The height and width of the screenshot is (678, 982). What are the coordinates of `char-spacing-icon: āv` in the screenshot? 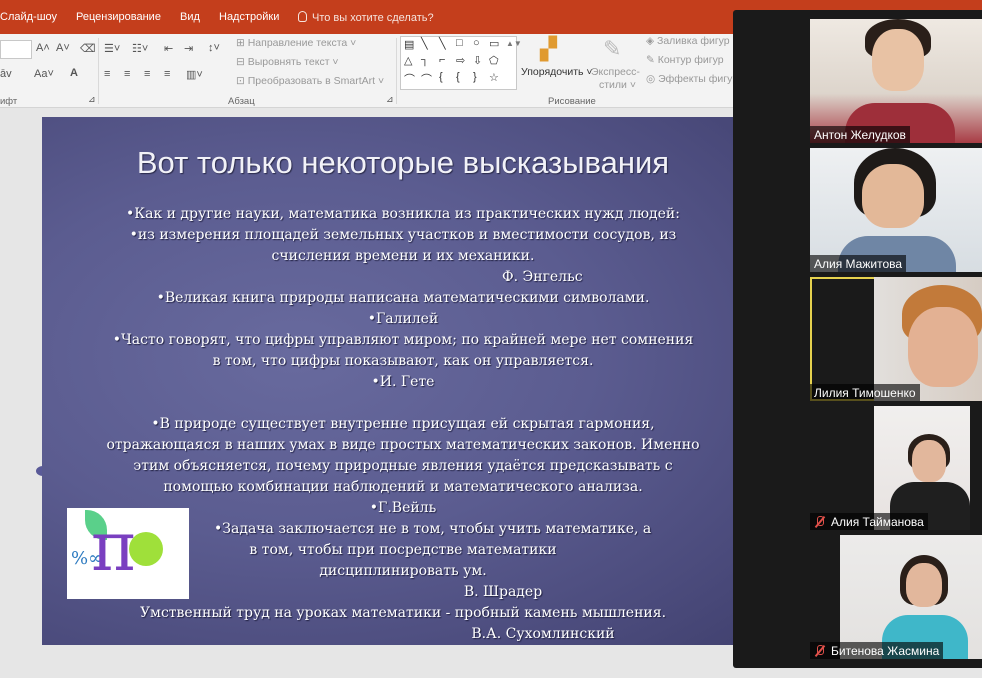 It's located at (6, 74).